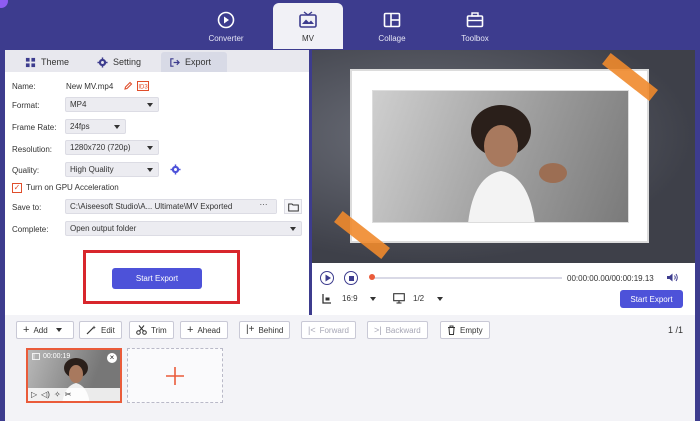  What do you see at coordinates (30, 62) in the screenshot?
I see `theme-icon` at bounding box center [30, 62].